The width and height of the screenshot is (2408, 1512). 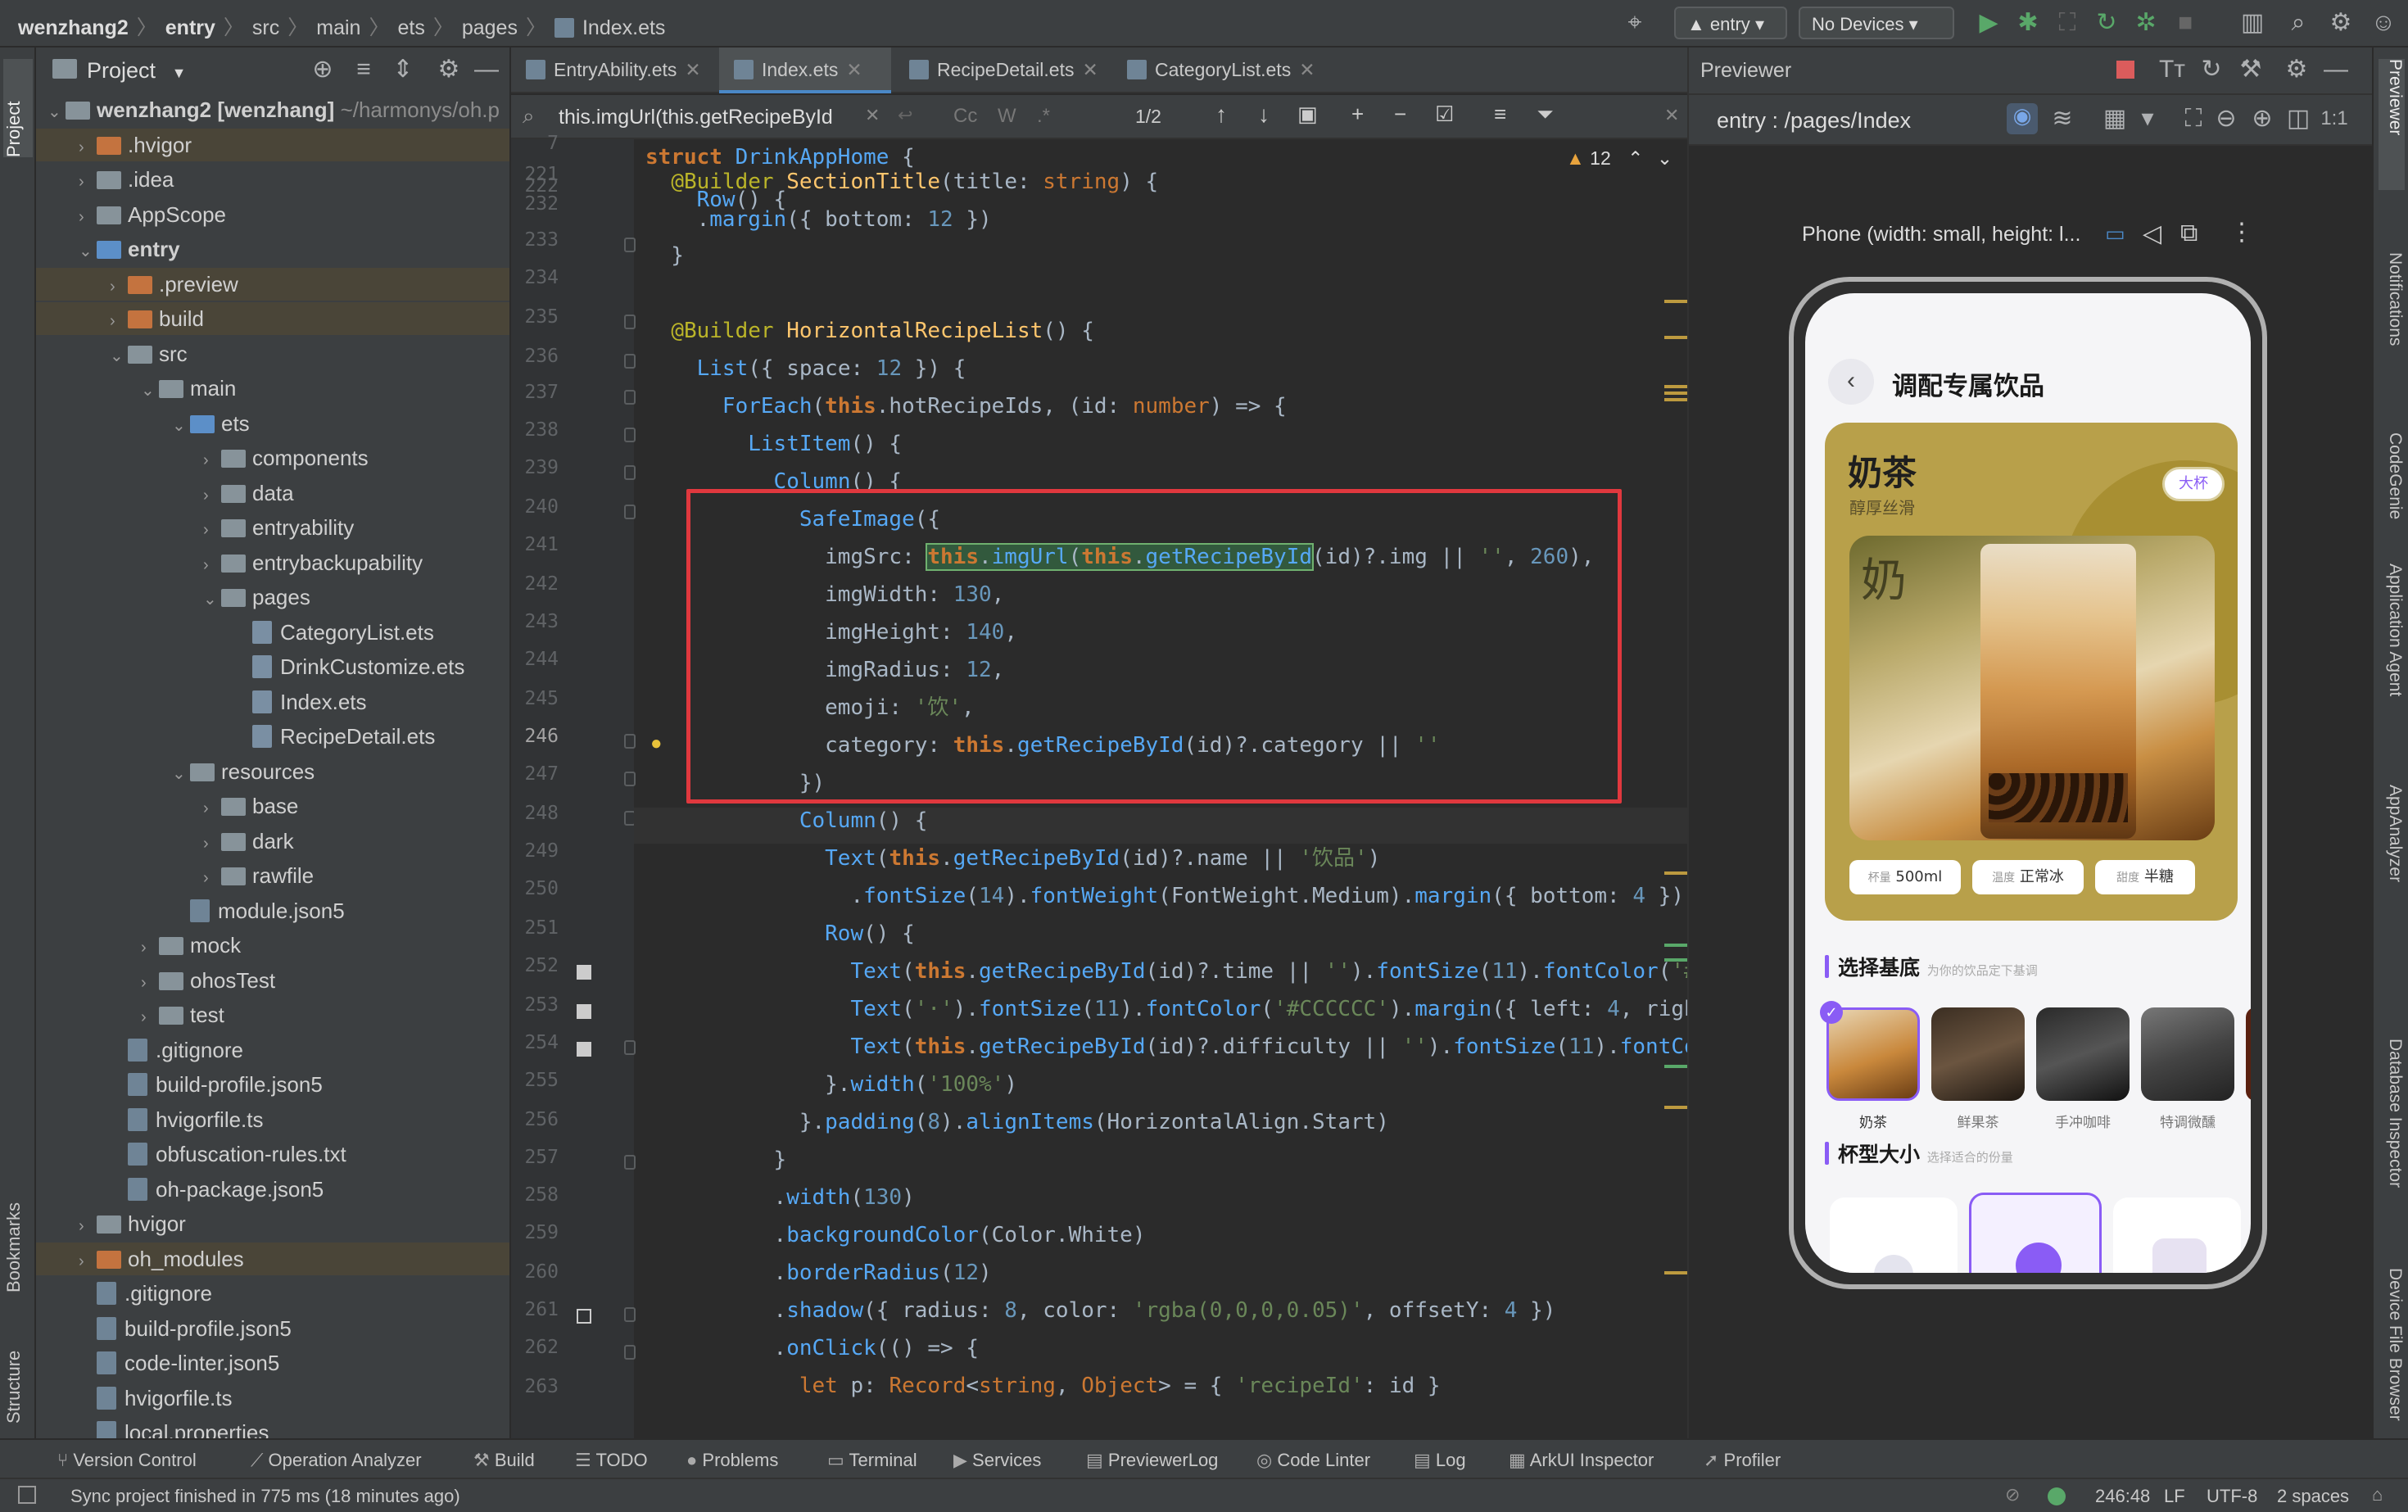 I want to click on tree-item: › .preview, so click(x=272, y=284).